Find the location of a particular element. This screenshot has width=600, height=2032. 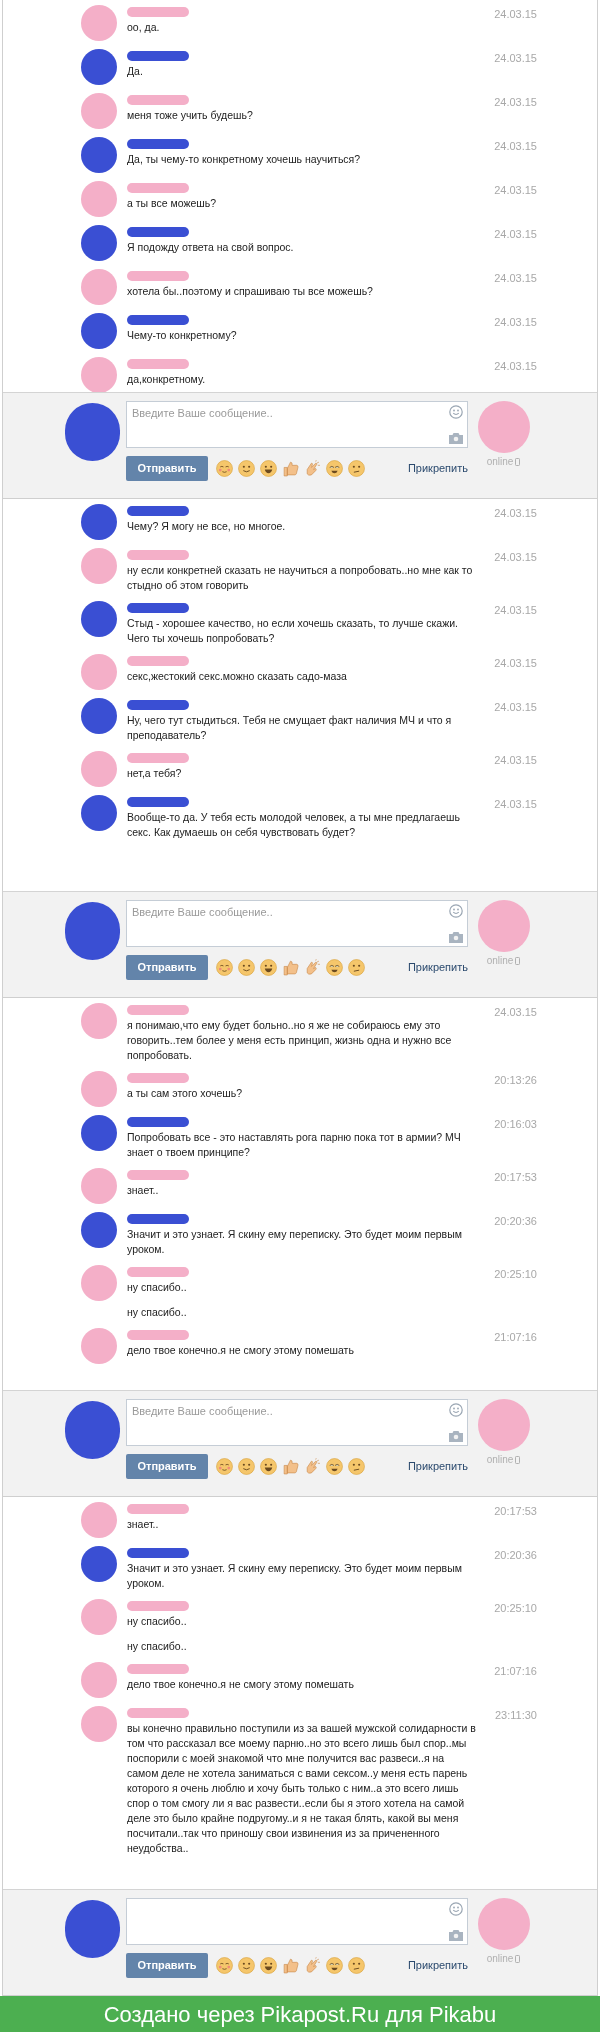

message-text: а ты сам этого хочешь? is located at coordinates (185, 1093).